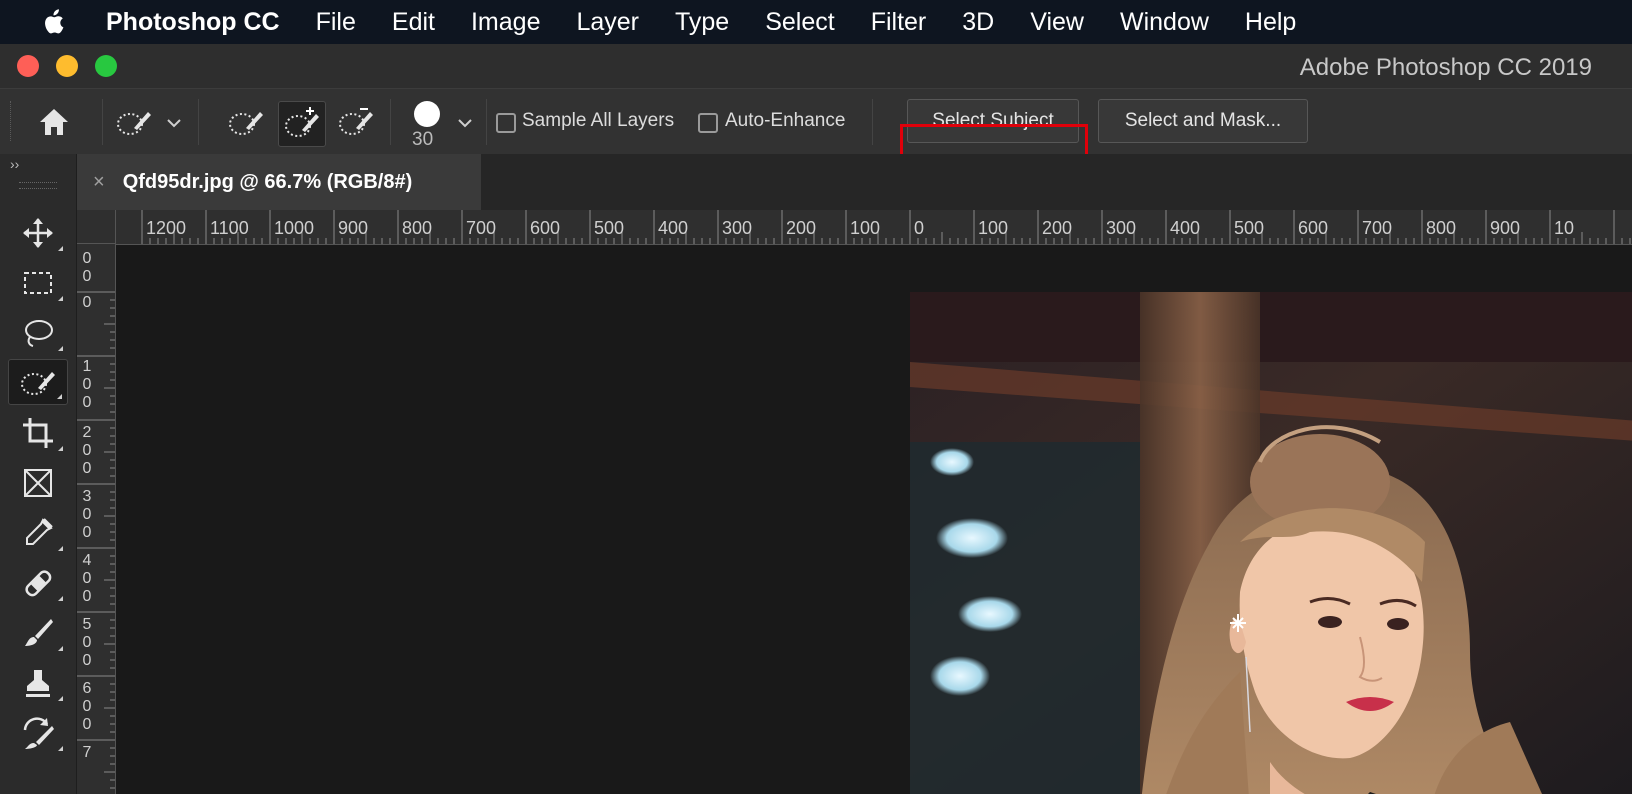  I want to click on new-selection-icon, so click(246, 122).